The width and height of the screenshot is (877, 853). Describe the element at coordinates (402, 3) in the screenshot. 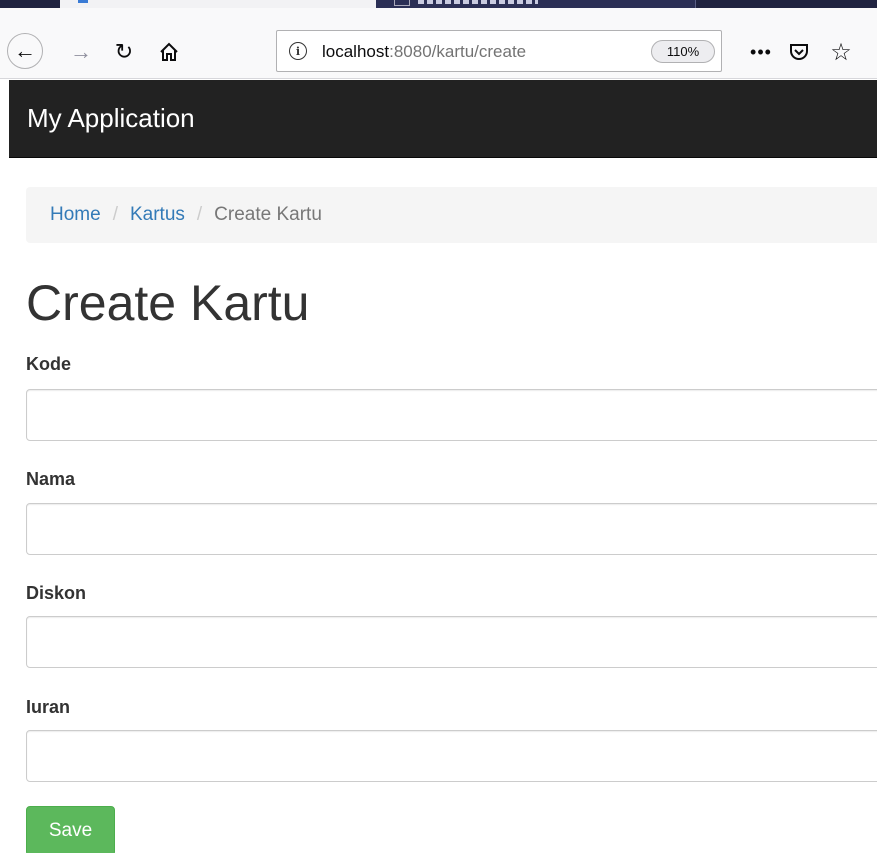

I see `tab-page-icon` at that location.